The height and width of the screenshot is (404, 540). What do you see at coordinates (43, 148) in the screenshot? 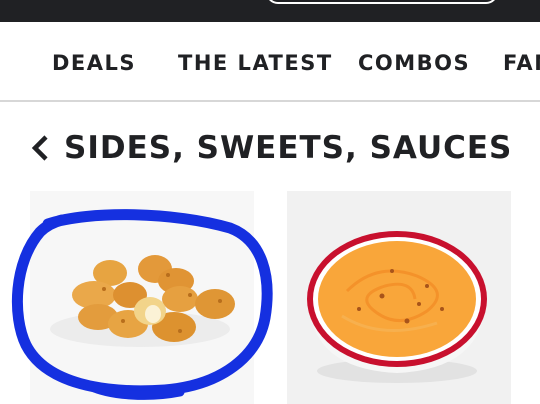
I see `chevron-left-icon` at bounding box center [43, 148].